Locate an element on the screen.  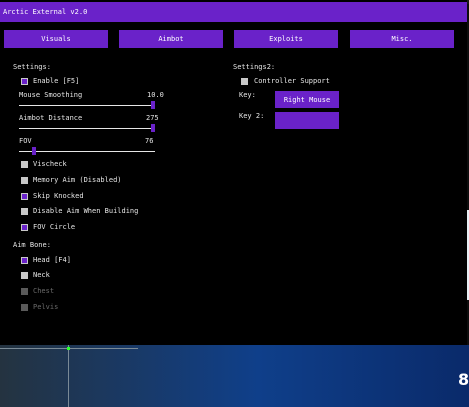
settings-heading: Settings: is located at coordinates (32, 67).